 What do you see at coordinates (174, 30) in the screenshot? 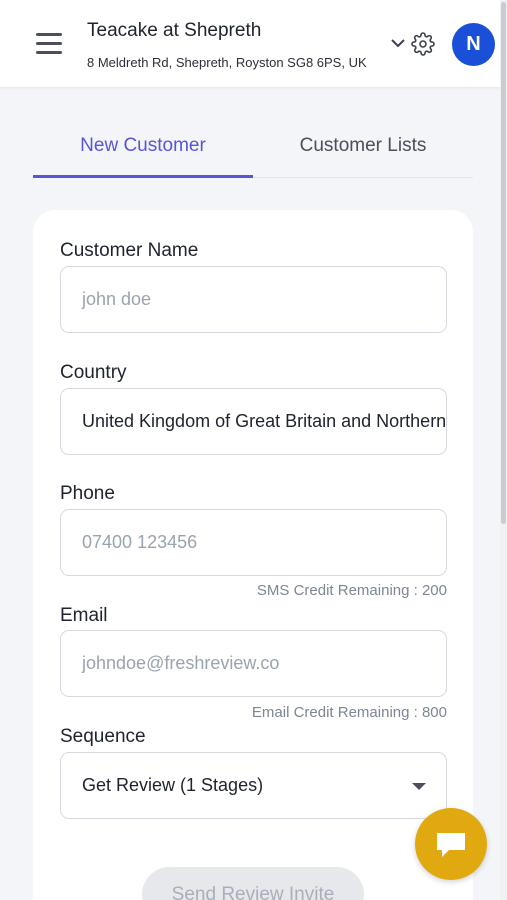
I see `business-name: Teacake at Shepreth` at bounding box center [174, 30].